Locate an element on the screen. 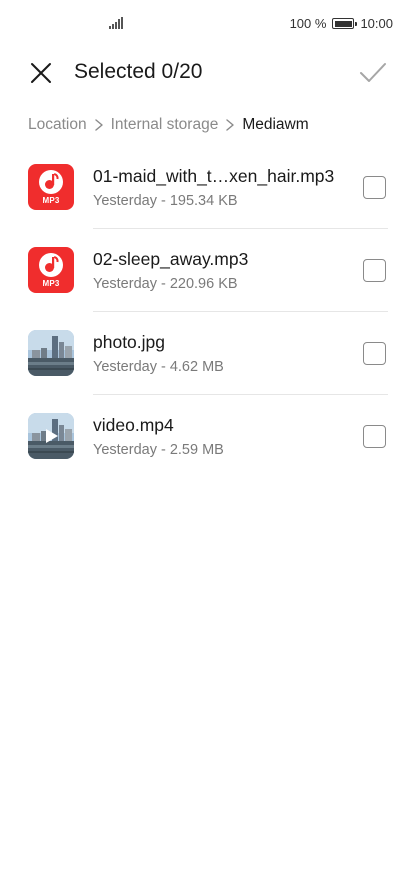  signal-icon is located at coordinates (116, 23).